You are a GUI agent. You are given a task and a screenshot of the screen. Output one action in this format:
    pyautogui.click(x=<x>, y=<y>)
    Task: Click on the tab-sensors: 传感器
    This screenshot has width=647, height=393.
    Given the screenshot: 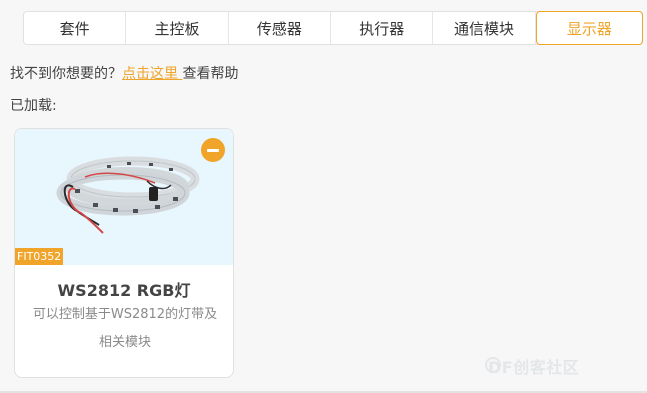 What is the action you would take?
    pyautogui.click(x=280, y=28)
    